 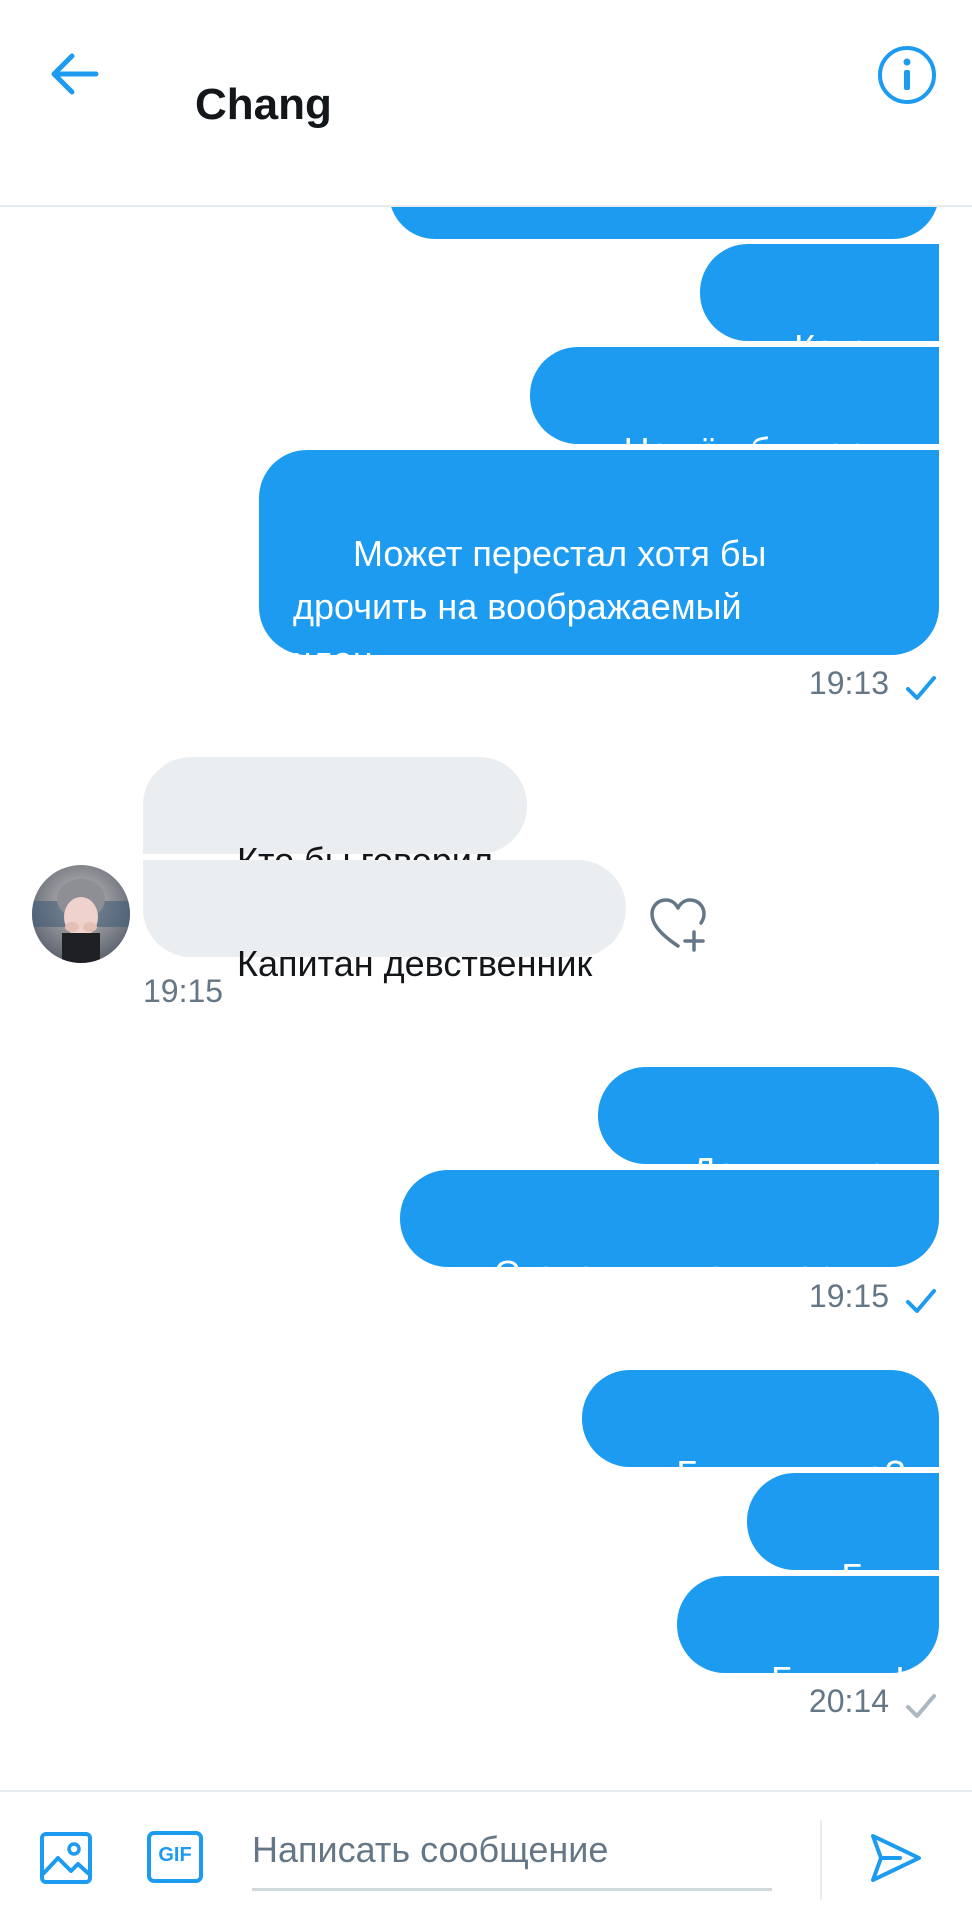 I want to click on gif-label: GIF, so click(x=175, y=1855).